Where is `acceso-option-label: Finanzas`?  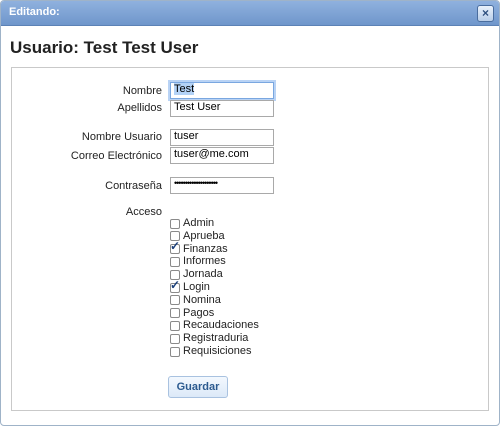
acceso-option-label: Finanzas is located at coordinates (205, 248).